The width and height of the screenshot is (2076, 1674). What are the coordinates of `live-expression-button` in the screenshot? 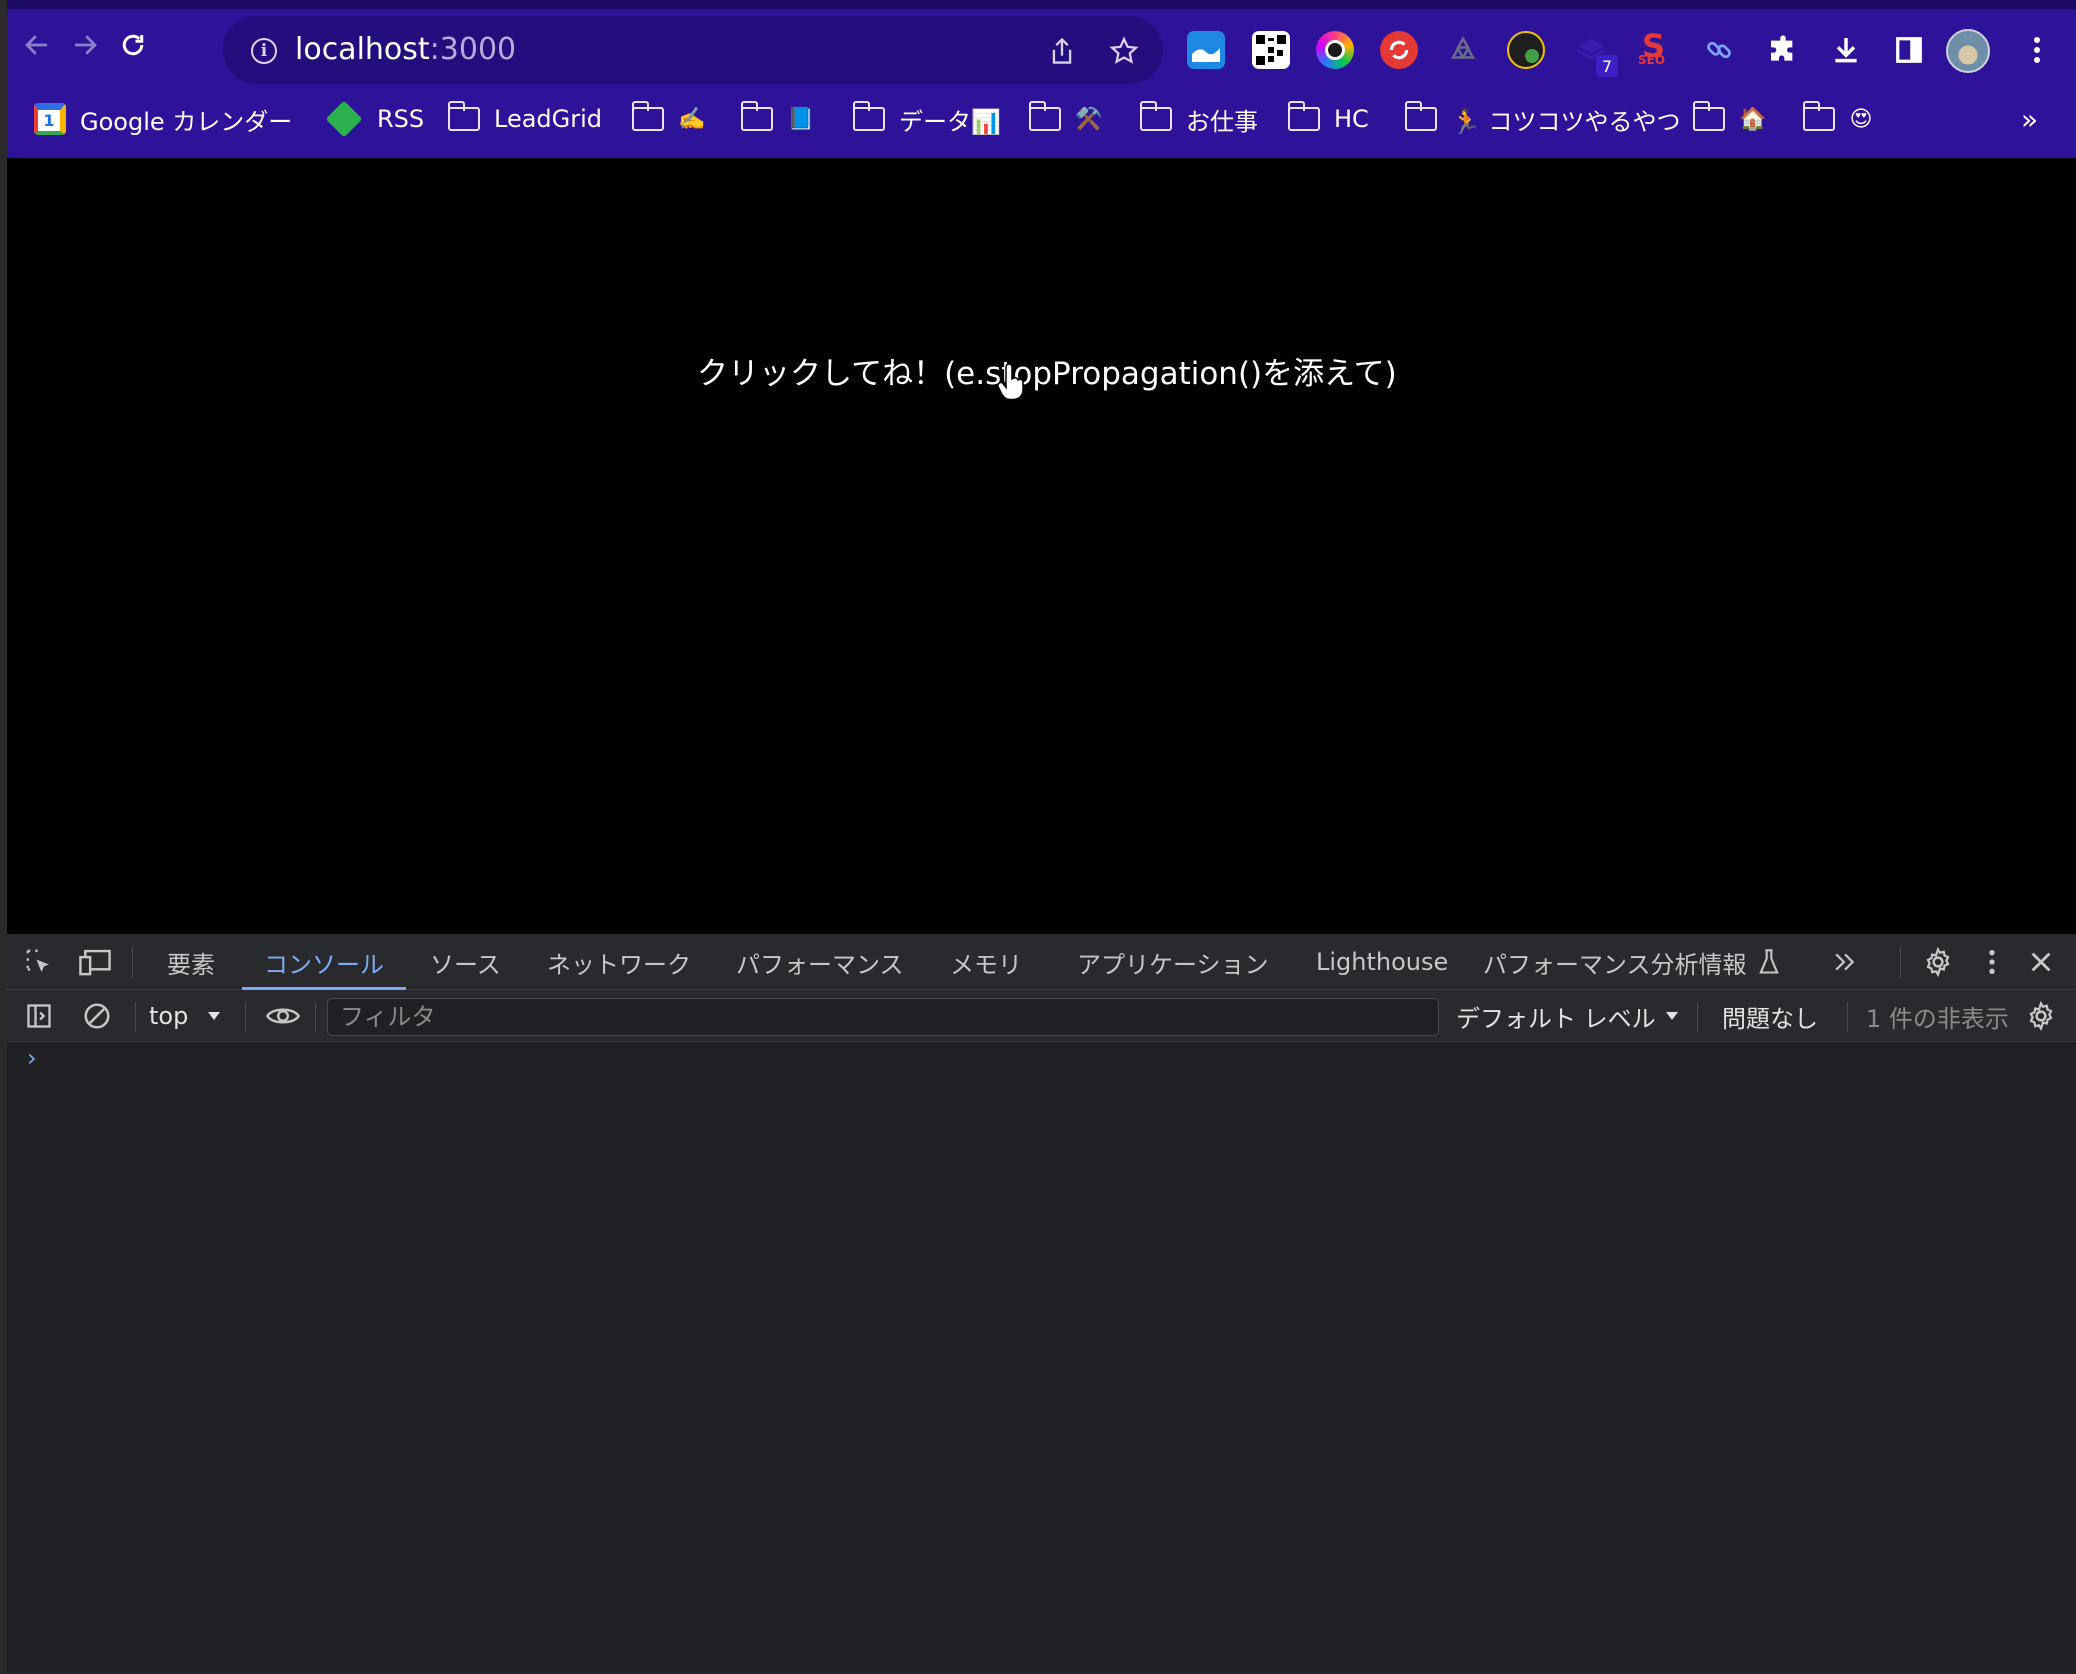 It's located at (283, 1016).